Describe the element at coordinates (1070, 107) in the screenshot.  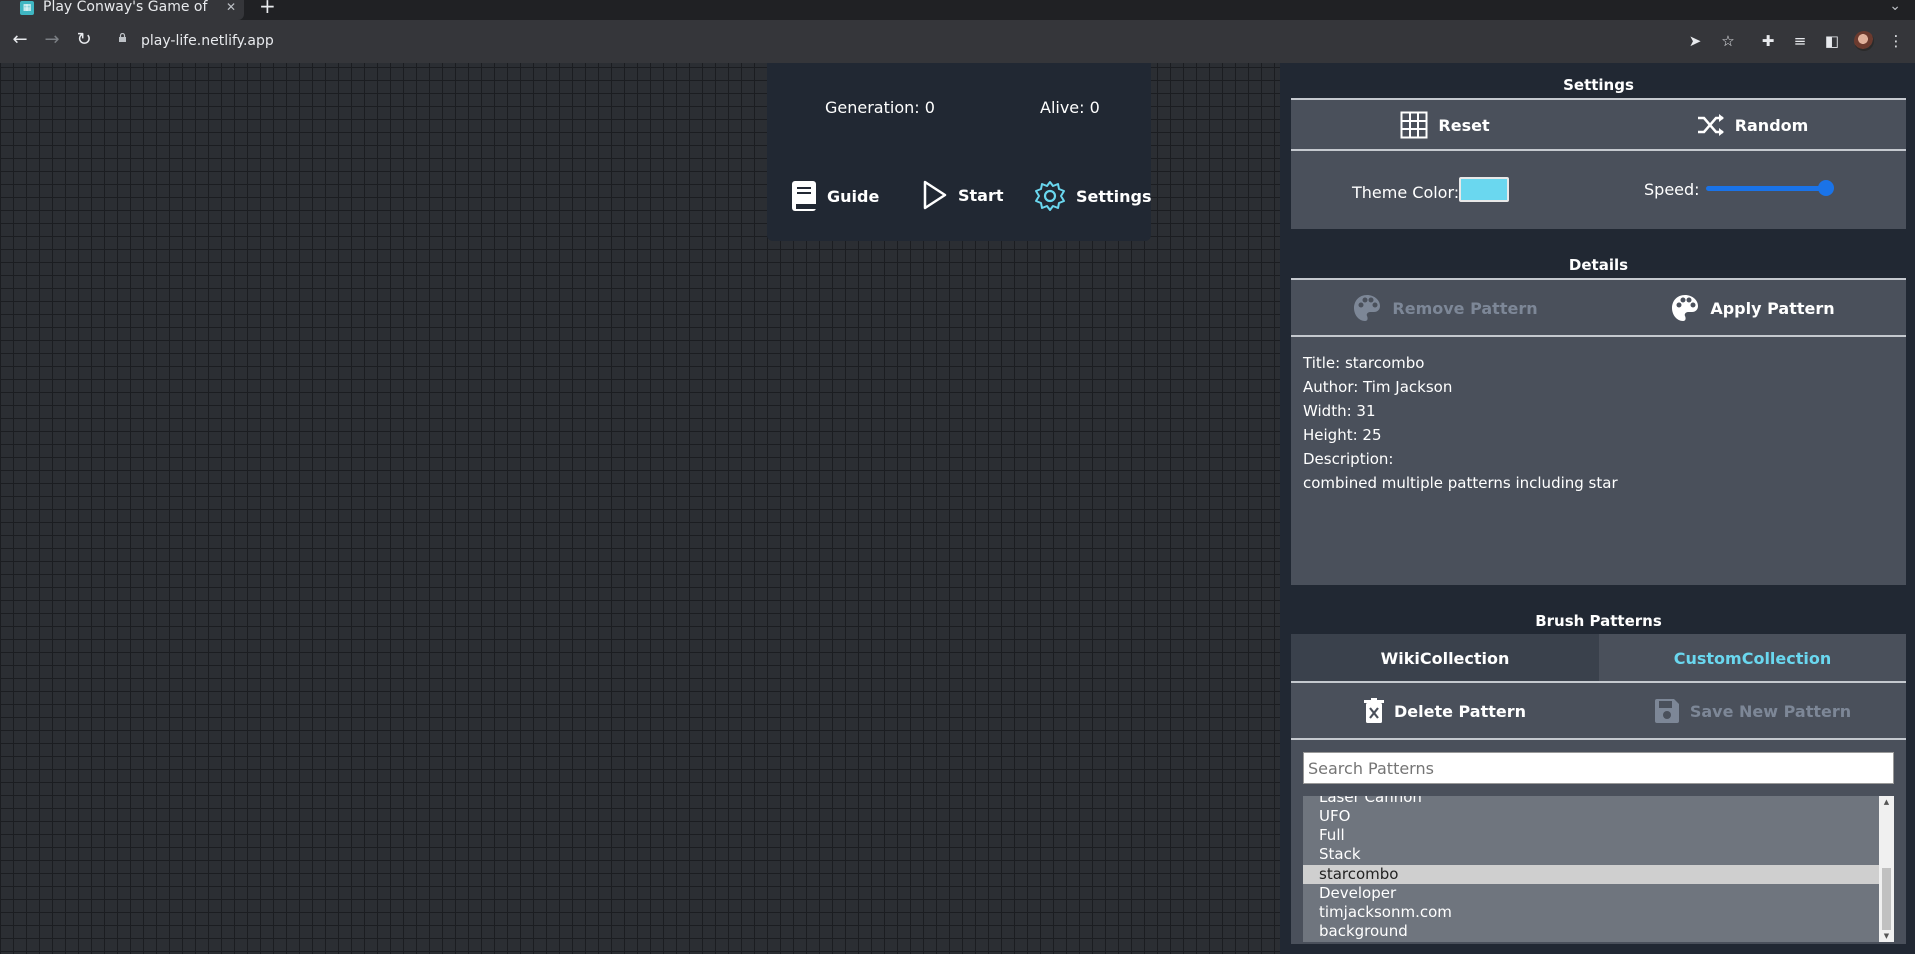
I see `alive-counter: Alive: 0` at that location.